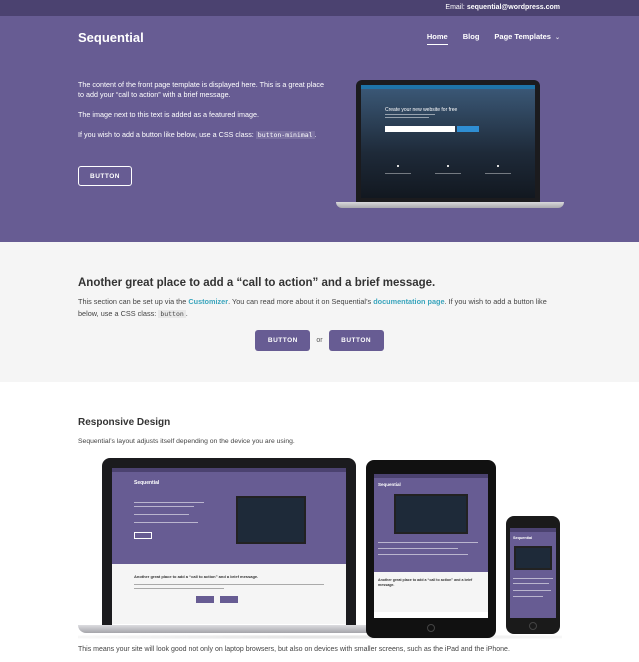  What do you see at coordinates (356, 340) in the screenshot?
I see `cta-button-2: BUTTON` at bounding box center [356, 340].